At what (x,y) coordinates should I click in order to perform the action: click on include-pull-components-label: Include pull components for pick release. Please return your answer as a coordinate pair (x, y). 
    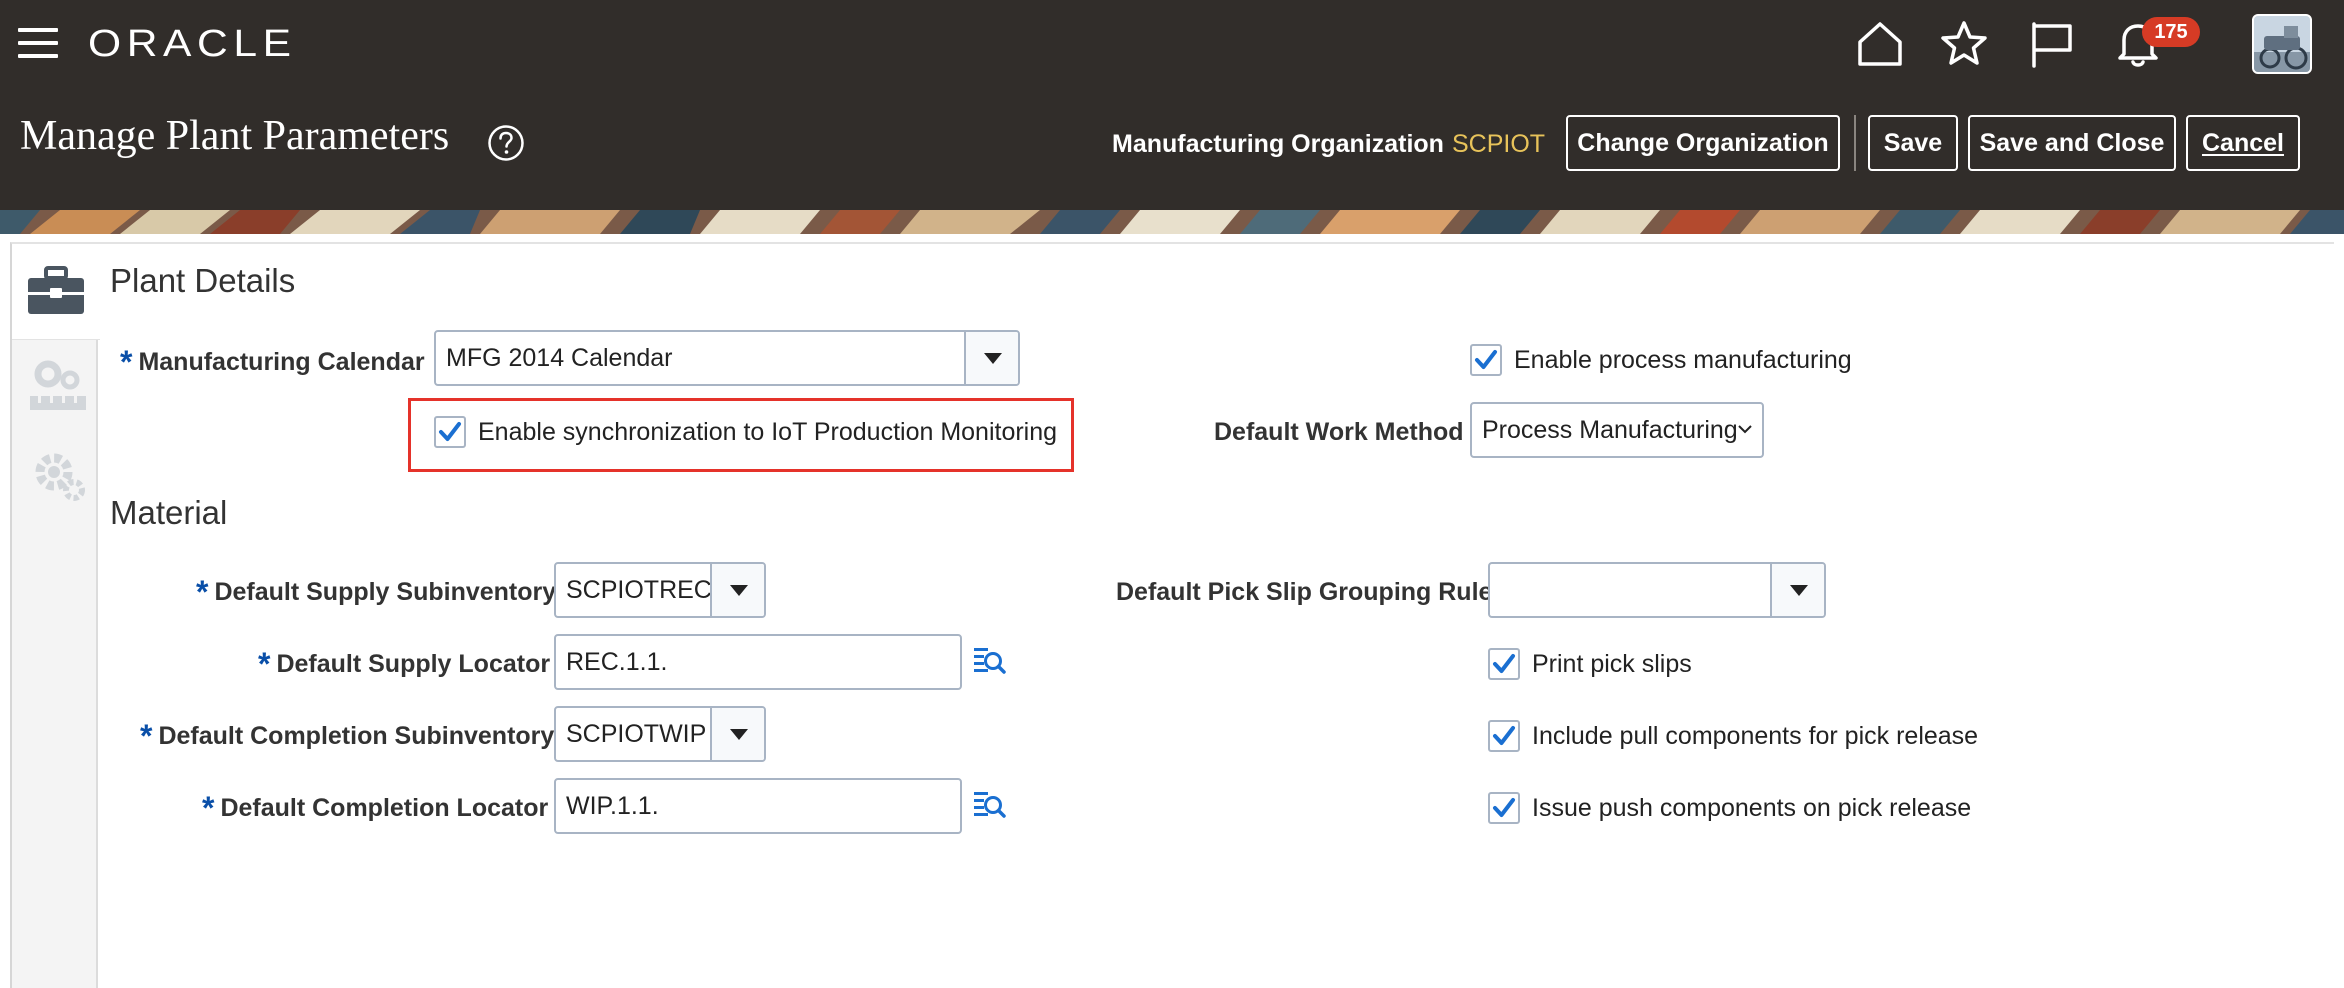
    Looking at the image, I should click on (1755, 736).